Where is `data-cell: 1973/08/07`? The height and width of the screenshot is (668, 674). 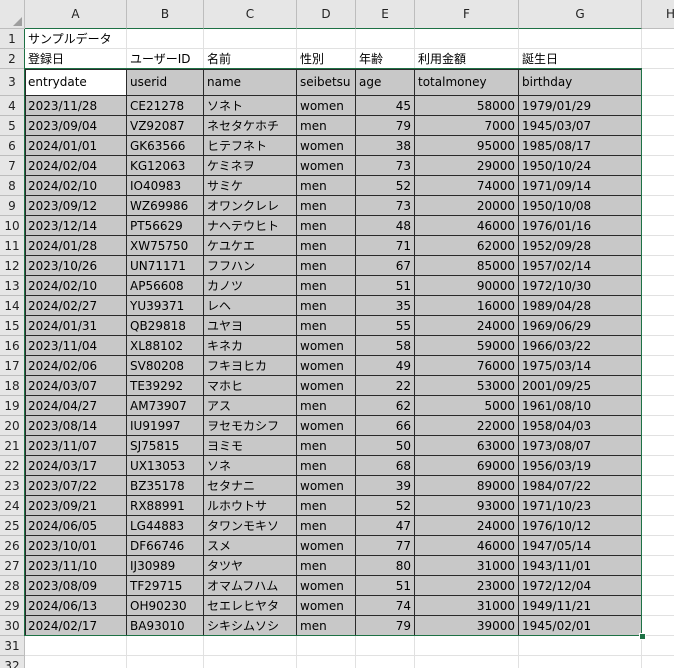
data-cell: 1973/08/07 is located at coordinates (580, 446).